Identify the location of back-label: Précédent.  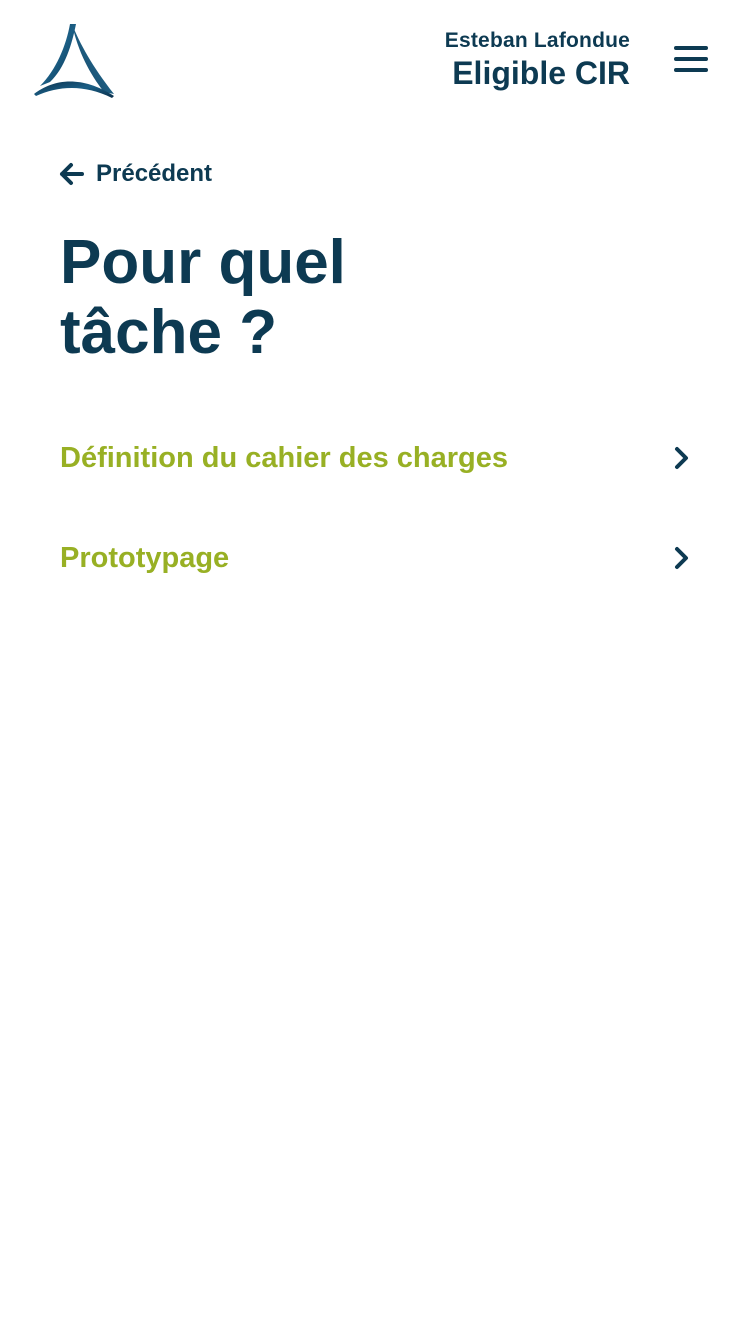
(154, 173).